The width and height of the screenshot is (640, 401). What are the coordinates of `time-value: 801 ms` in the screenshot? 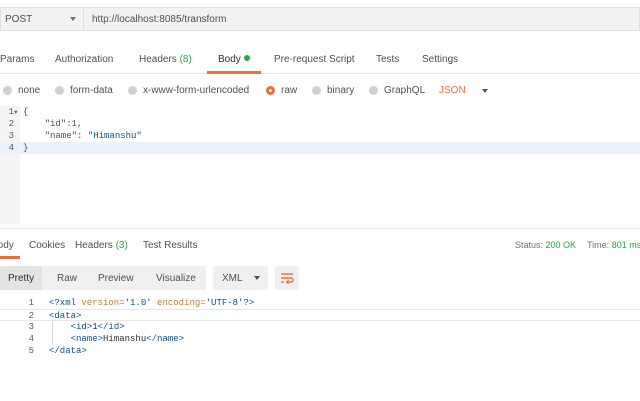 It's located at (625, 245).